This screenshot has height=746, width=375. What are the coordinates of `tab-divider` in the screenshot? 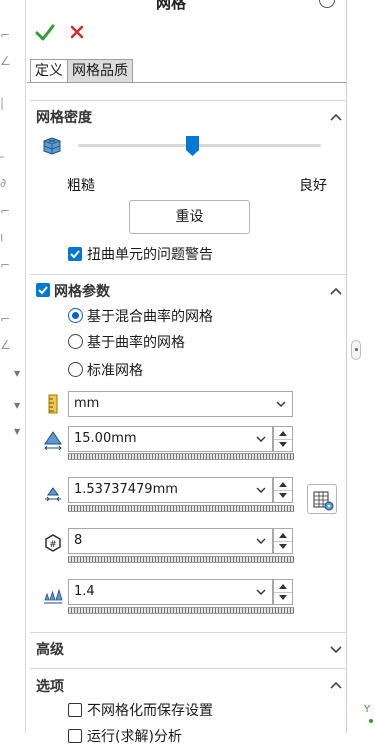 It's located at (186, 82).